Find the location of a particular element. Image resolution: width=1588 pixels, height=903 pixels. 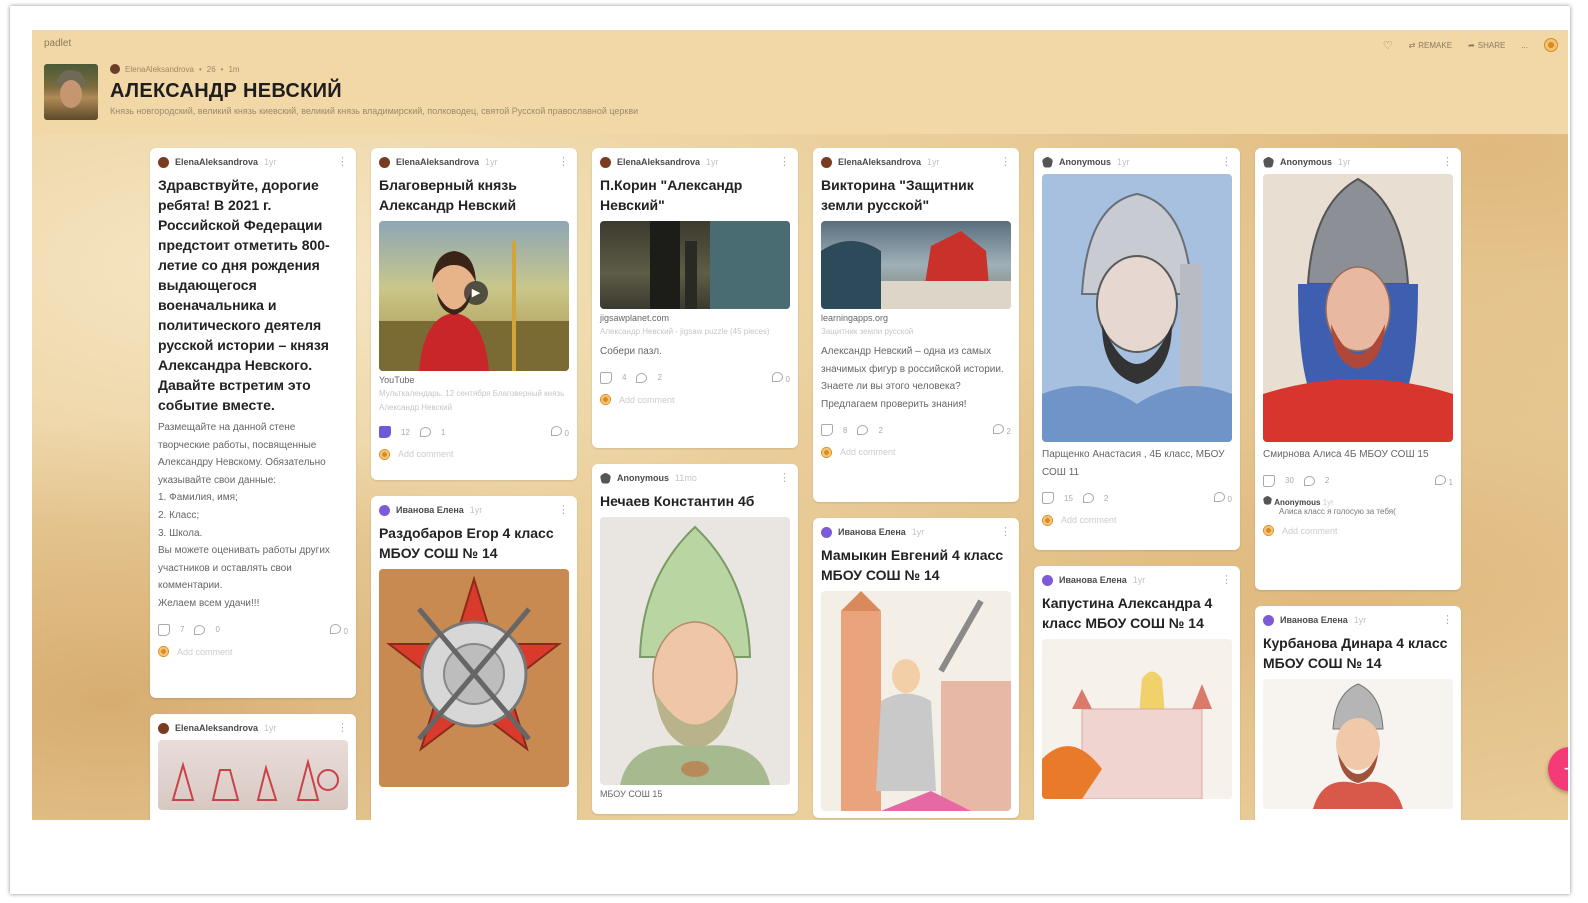

post-reactions: 30 2 1 is located at coordinates (1358, 481).